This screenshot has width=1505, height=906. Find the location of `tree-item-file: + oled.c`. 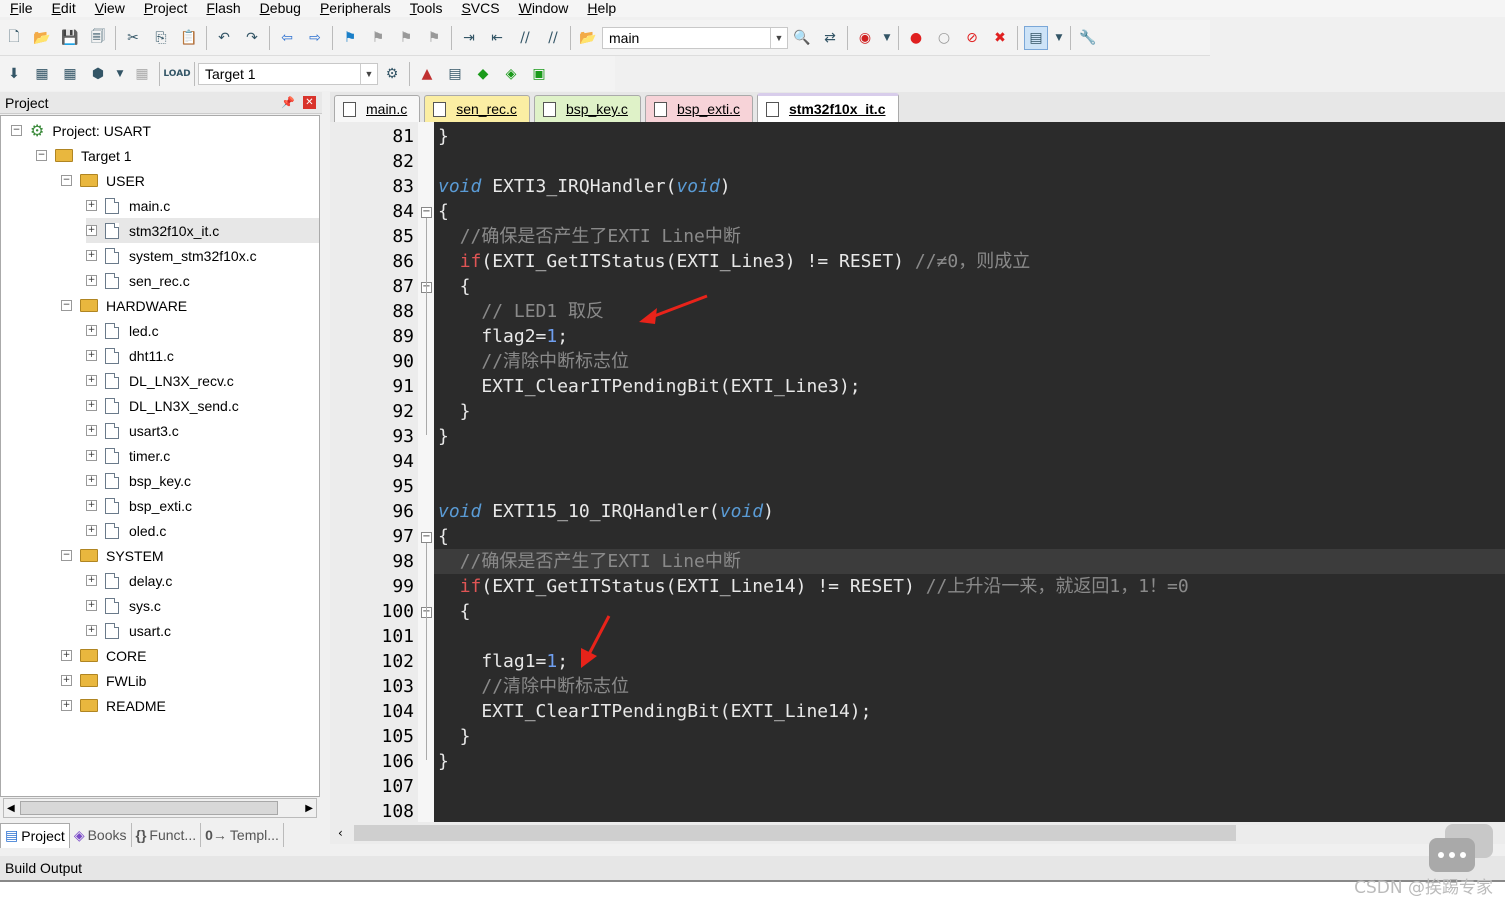

tree-item-file: + oled.c is located at coordinates (126, 530).